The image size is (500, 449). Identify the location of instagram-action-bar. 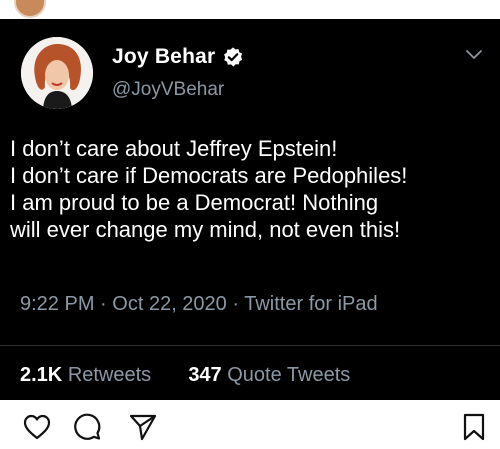
(250, 424).